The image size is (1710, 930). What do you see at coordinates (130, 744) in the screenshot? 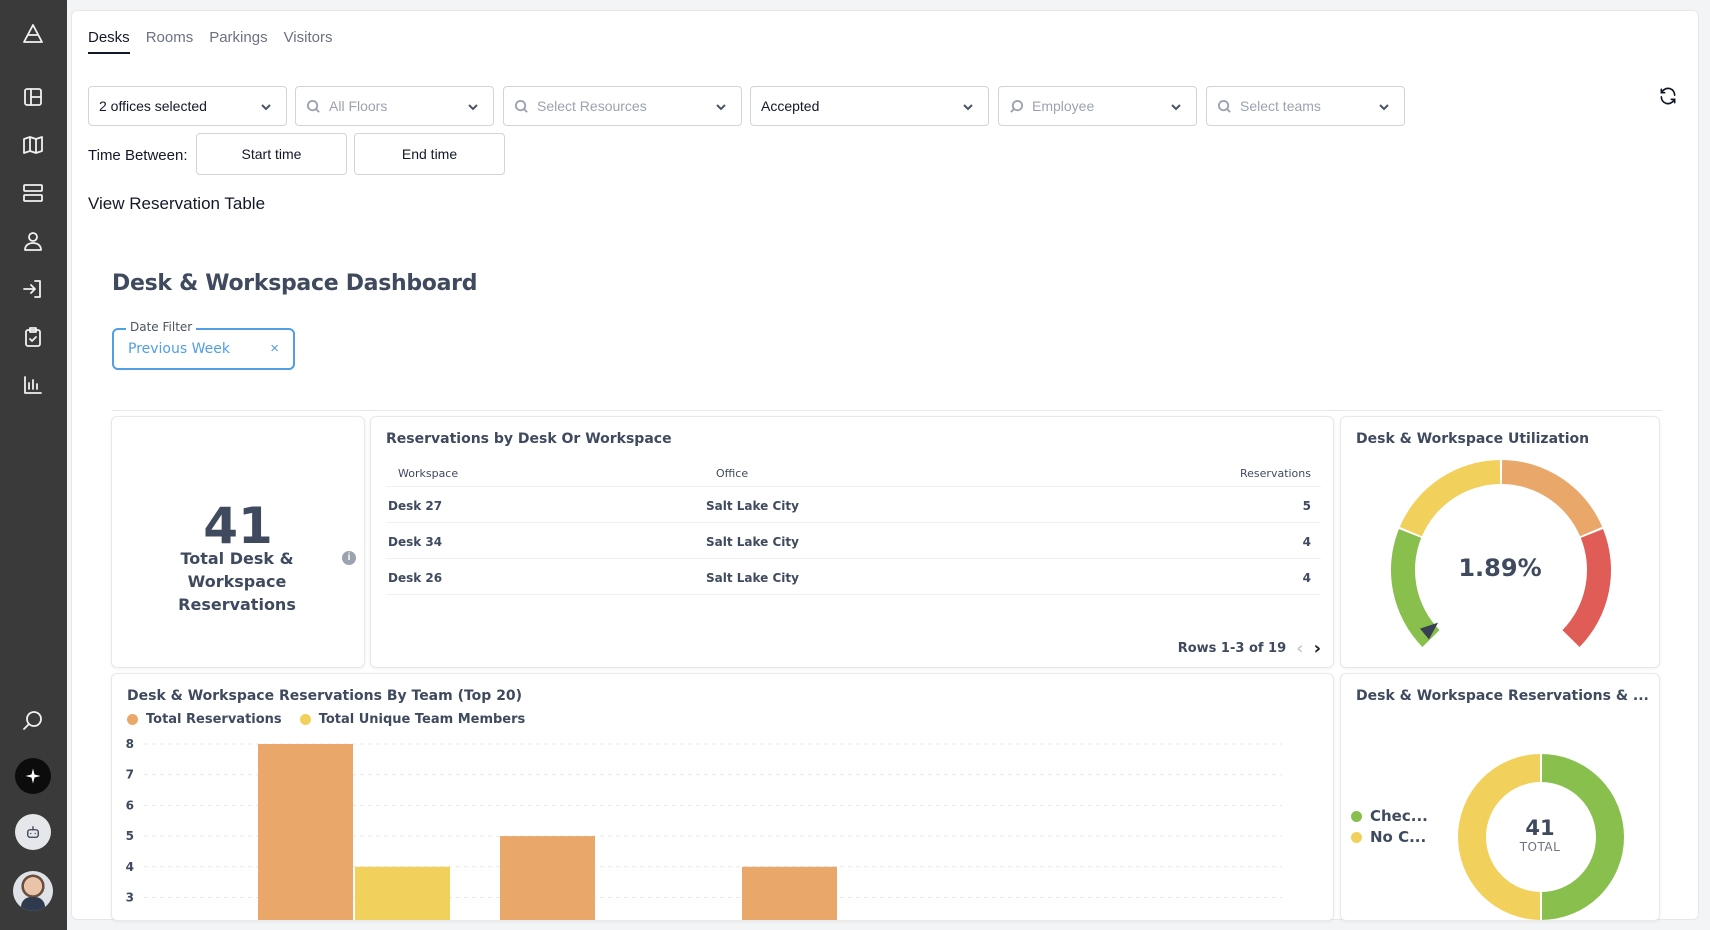
I see `y-tick-label: 8` at bounding box center [130, 744].